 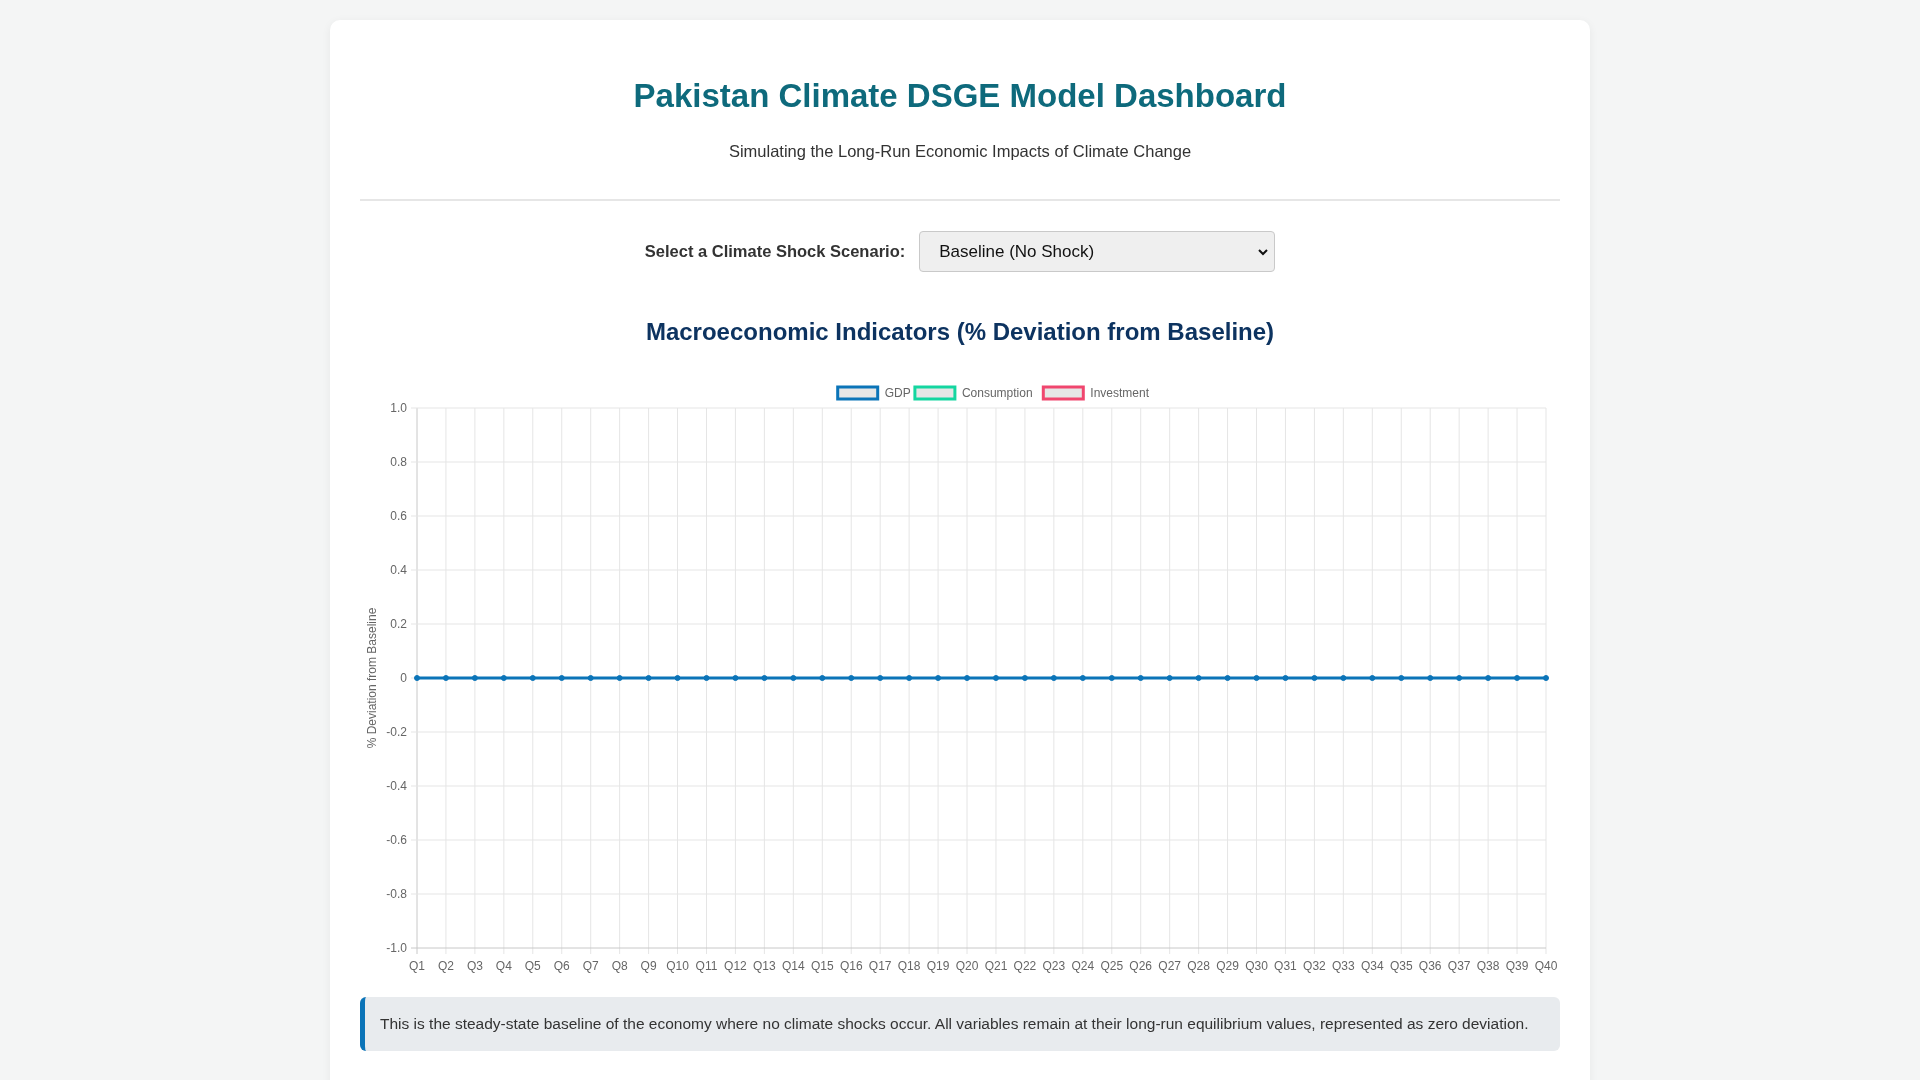 What do you see at coordinates (372, 678) in the screenshot?
I see `y-axis-title: % Deviation from Baseline` at bounding box center [372, 678].